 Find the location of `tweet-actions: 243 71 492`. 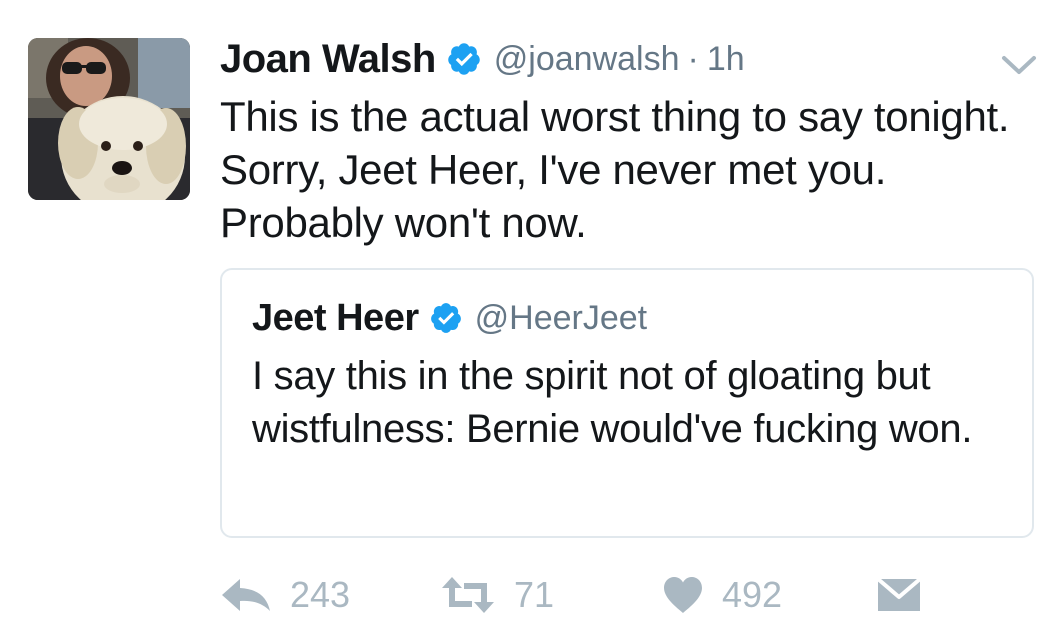

tweet-actions: 243 71 492 is located at coordinates (580, 595).